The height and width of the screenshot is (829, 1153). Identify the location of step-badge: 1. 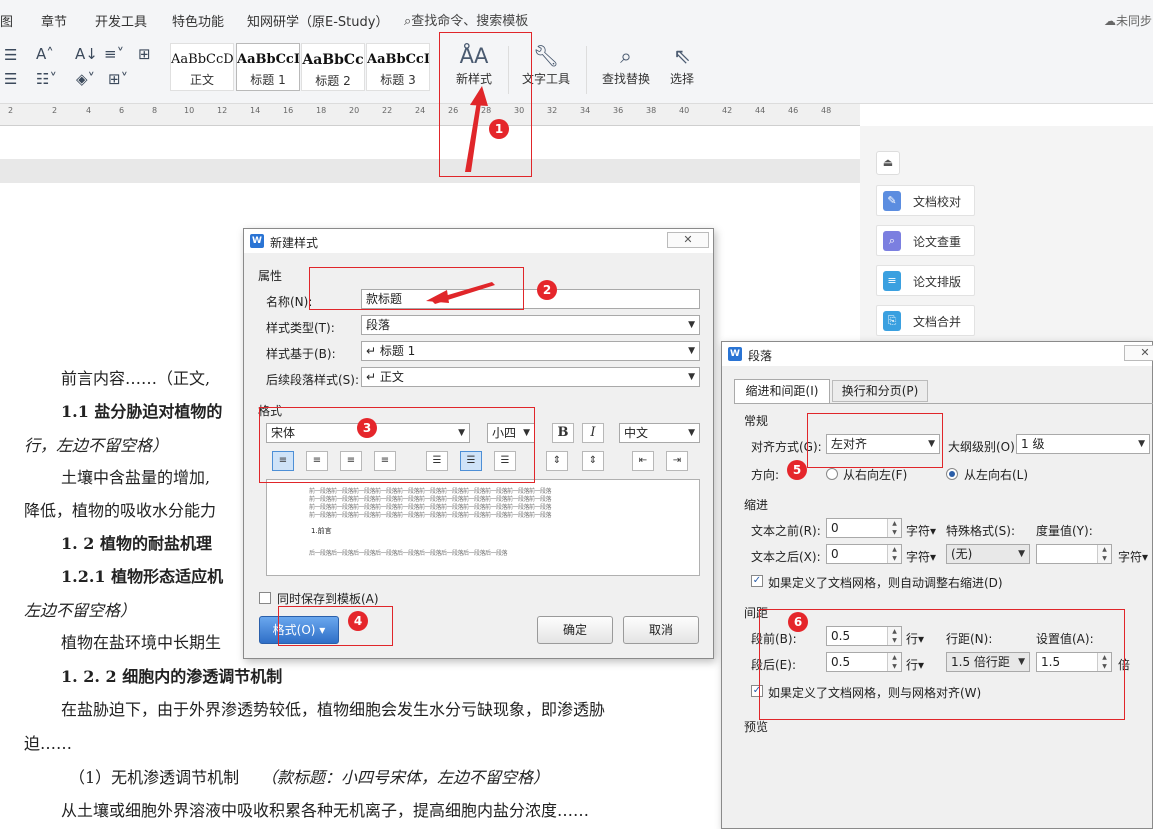
(499, 129).